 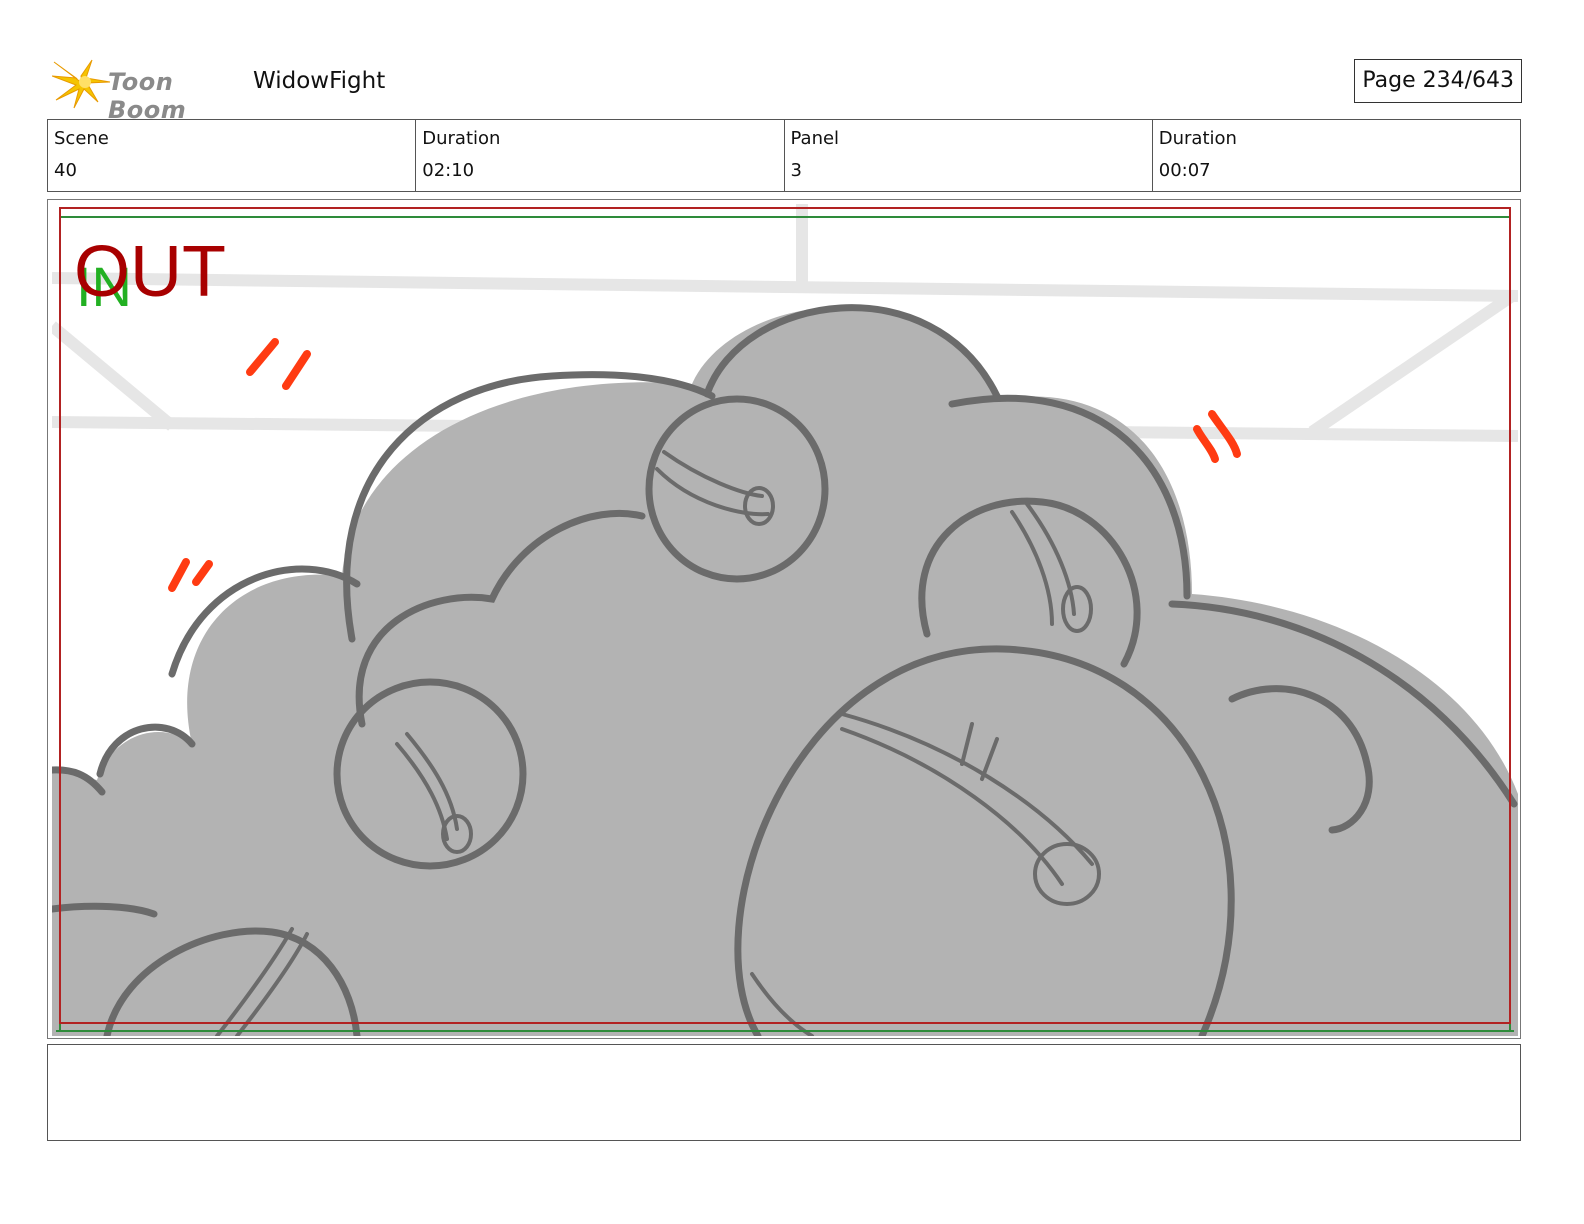 I want to click on toon-boom-logo: Toon Boom, so click(x=147, y=90).